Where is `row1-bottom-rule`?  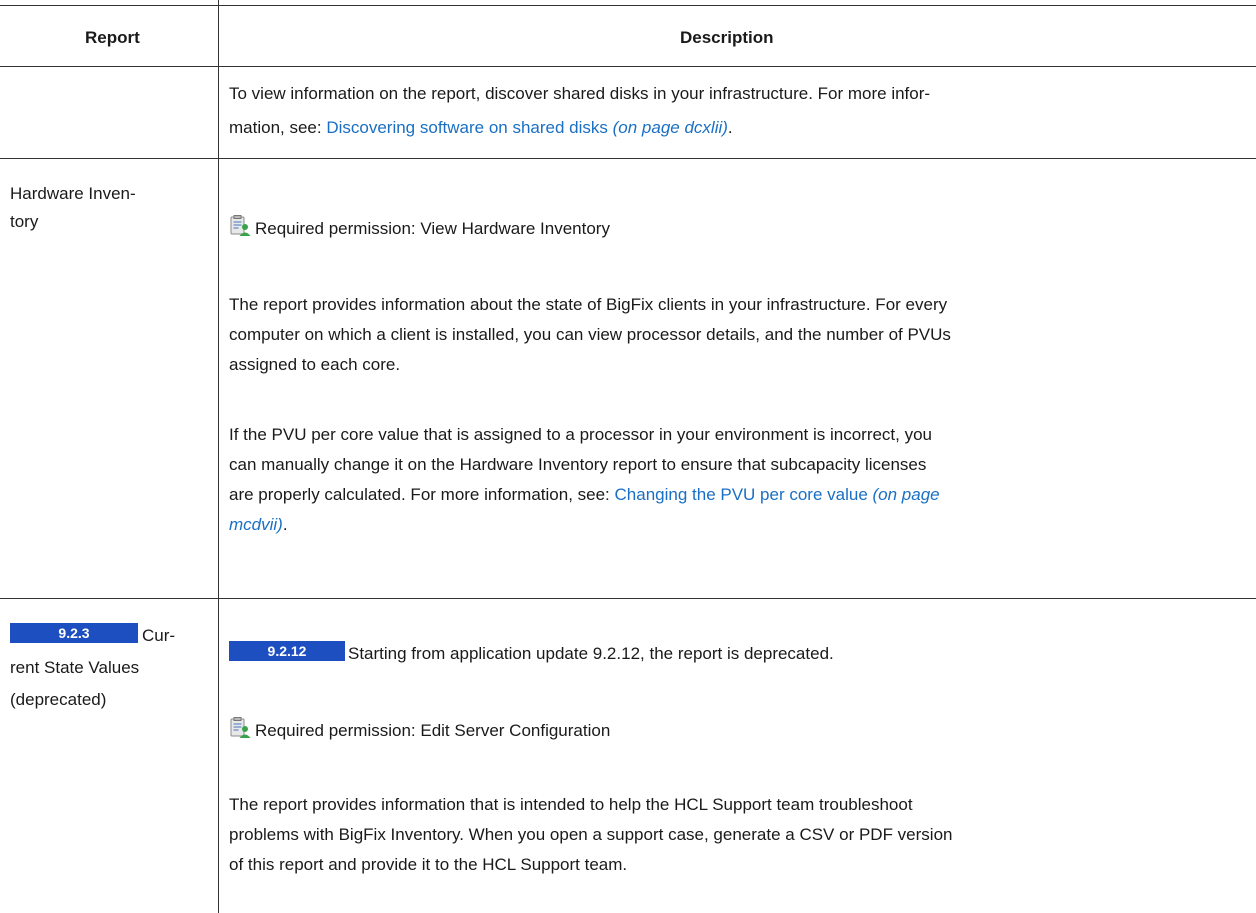
row1-bottom-rule is located at coordinates (628, 158).